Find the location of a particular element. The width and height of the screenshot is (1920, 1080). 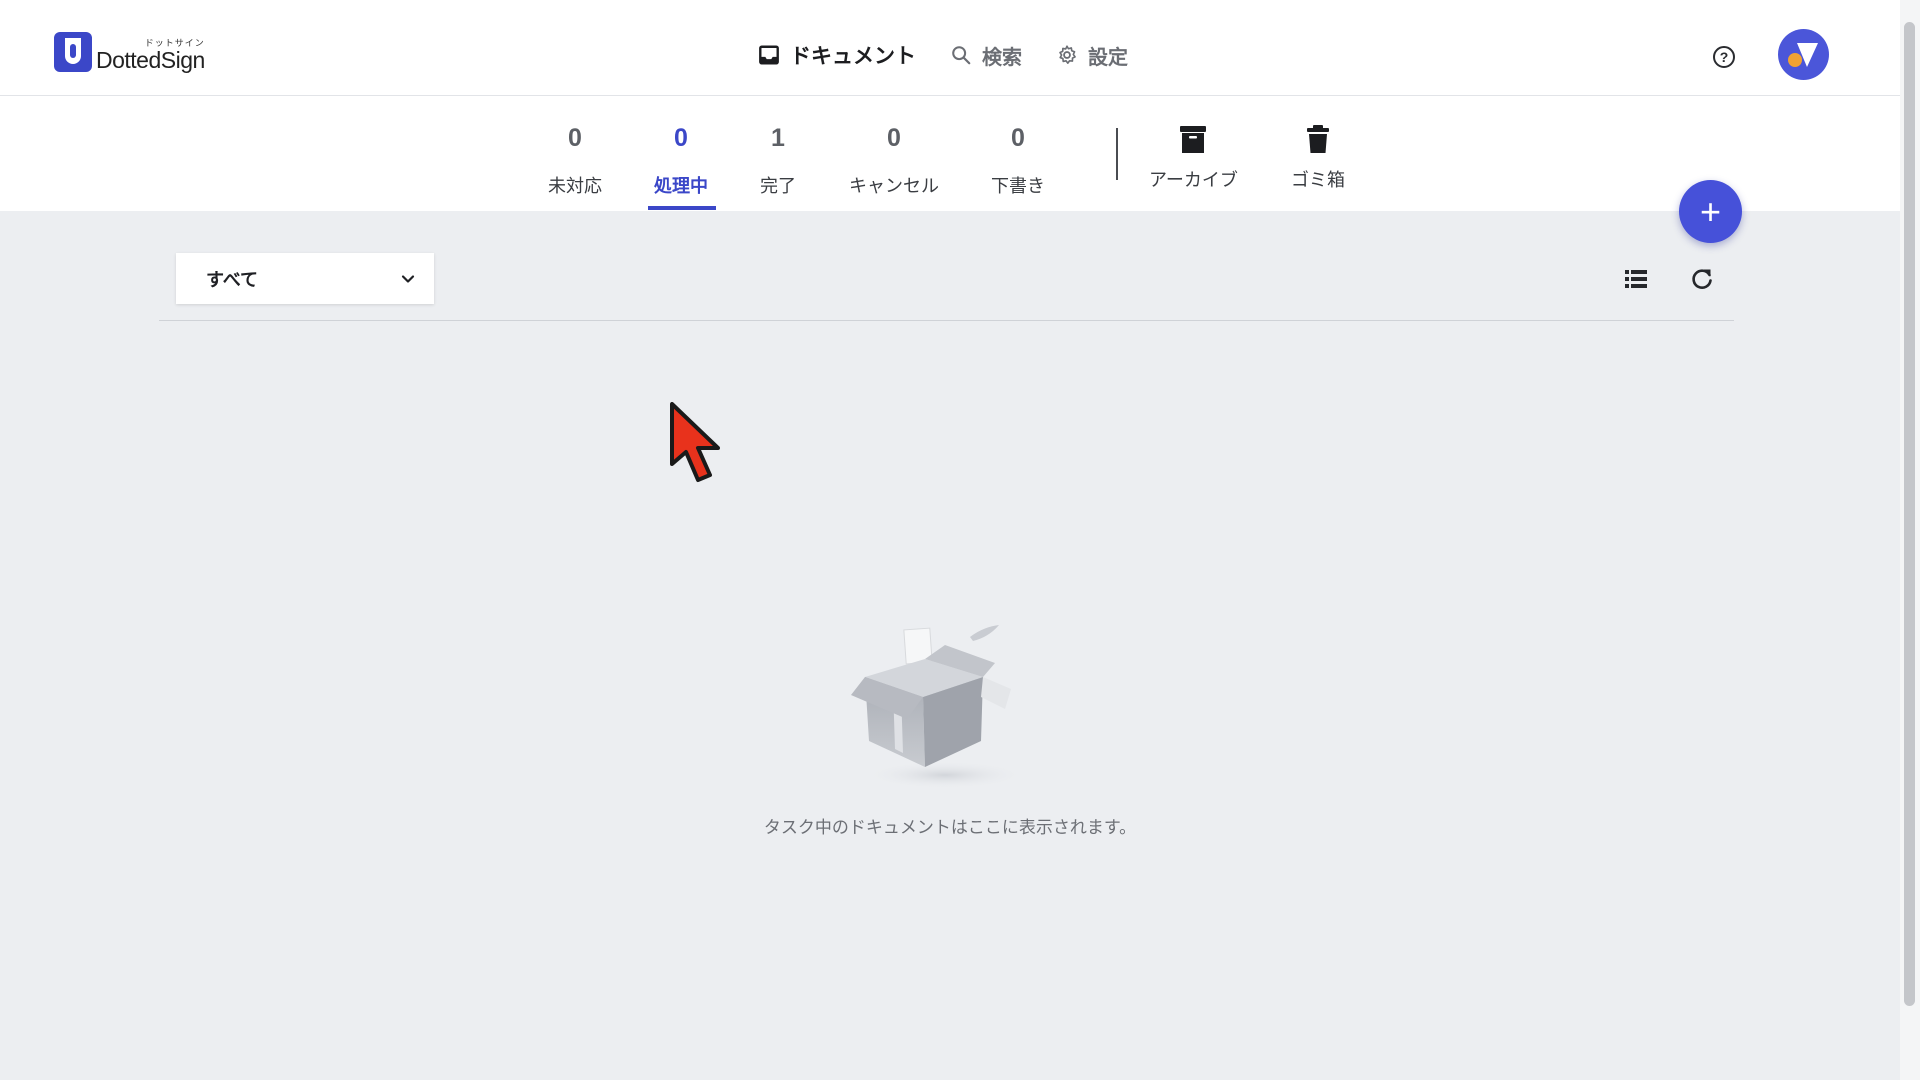

user-avatar is located at coordinates (1803, 54).